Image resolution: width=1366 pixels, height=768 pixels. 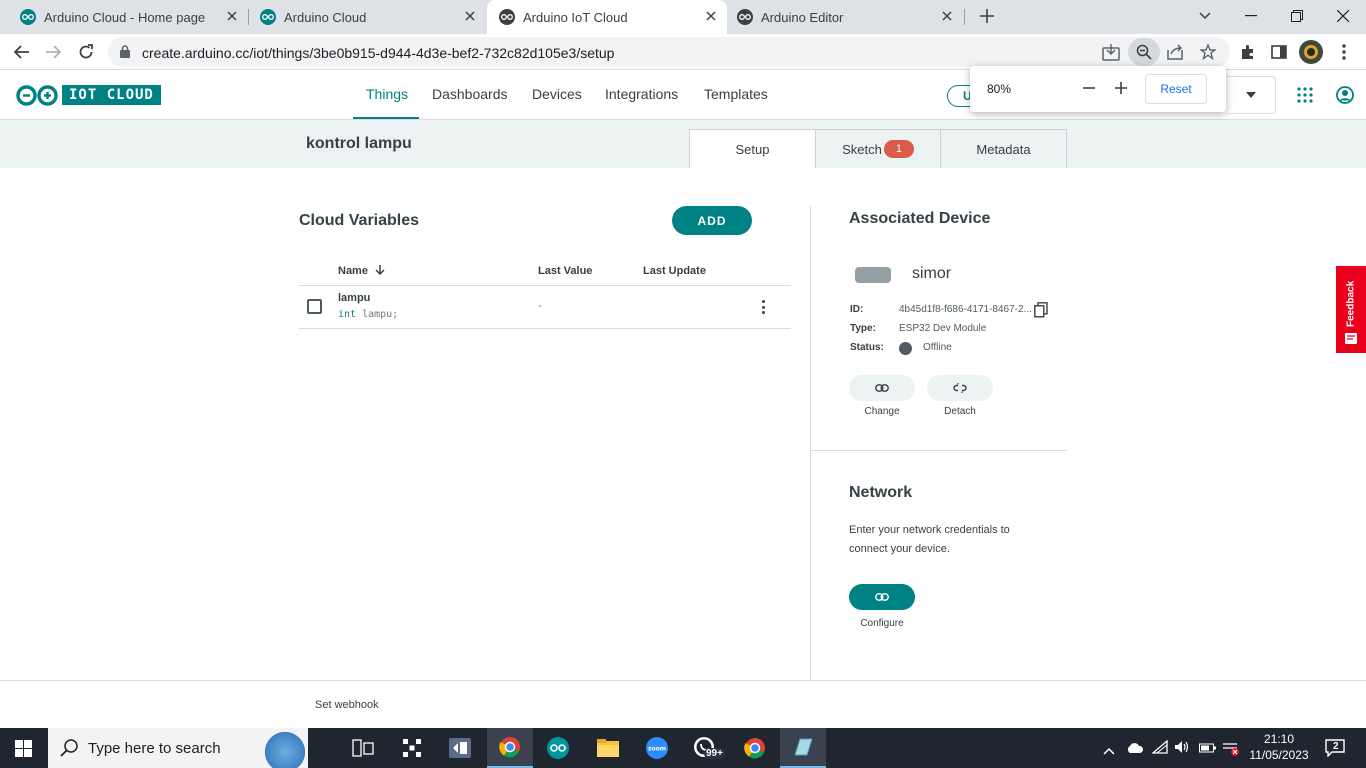 What do you see at coordinates (1109, 751) in the screenshot?
I see `tray-chevron-up-icon` at bounding box center [1109, 751].